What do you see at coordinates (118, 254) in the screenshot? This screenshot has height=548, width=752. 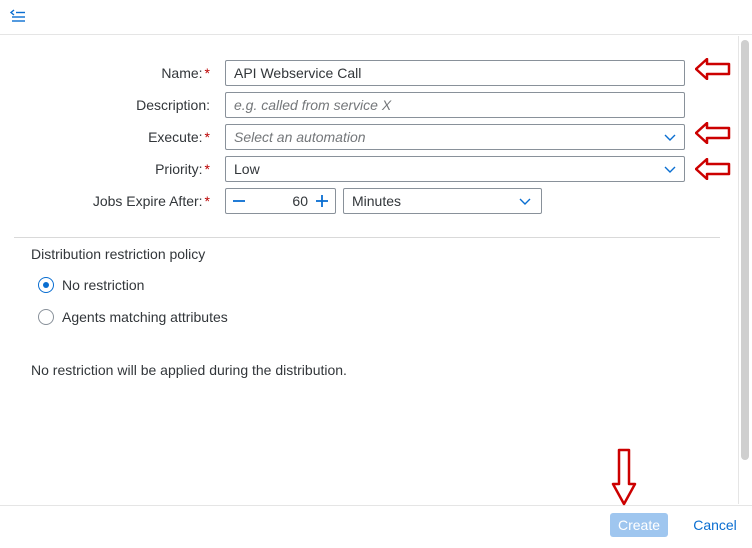 I see `distribution-title: Distribution restriction policy` at bounding box center [118, 254].